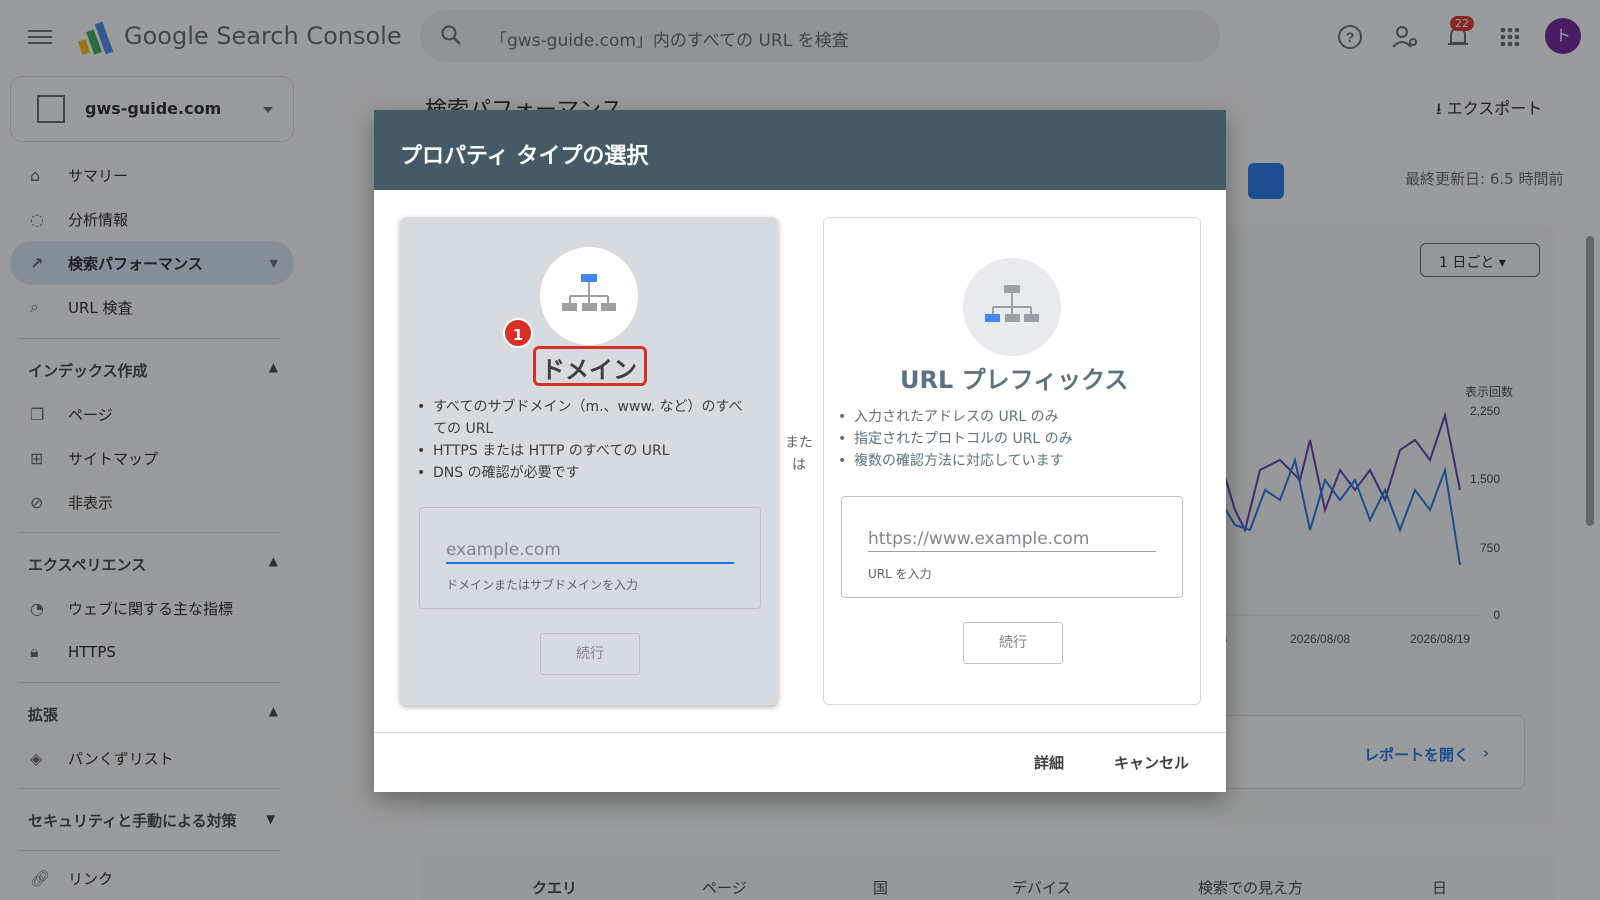 This screenshot has width=1600, height=900. I want to click on list-item: 指定されたプロトコルの URL のみ, so click(1003, 439).